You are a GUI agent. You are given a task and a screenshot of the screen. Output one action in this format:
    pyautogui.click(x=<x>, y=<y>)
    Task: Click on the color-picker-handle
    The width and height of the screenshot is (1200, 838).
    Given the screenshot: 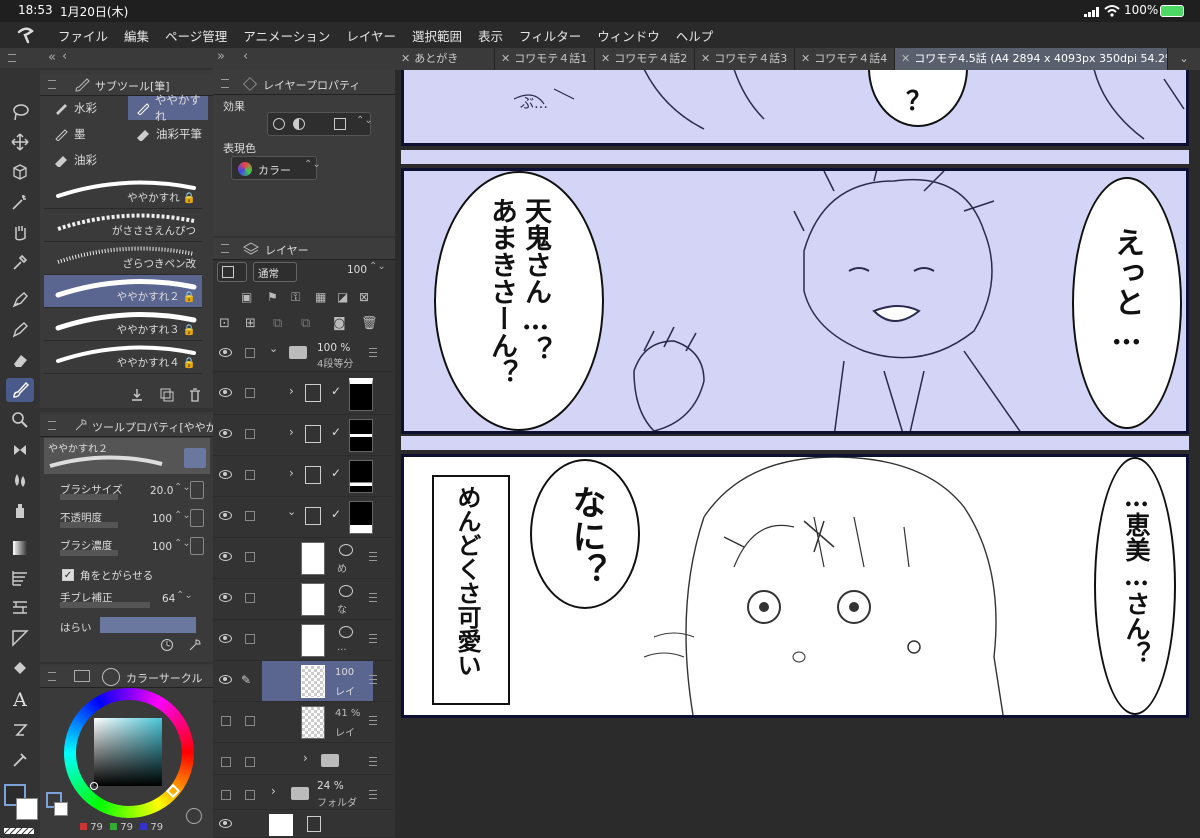 What is the action you would take?
    pyautogui.click(x=94, y=786)
    